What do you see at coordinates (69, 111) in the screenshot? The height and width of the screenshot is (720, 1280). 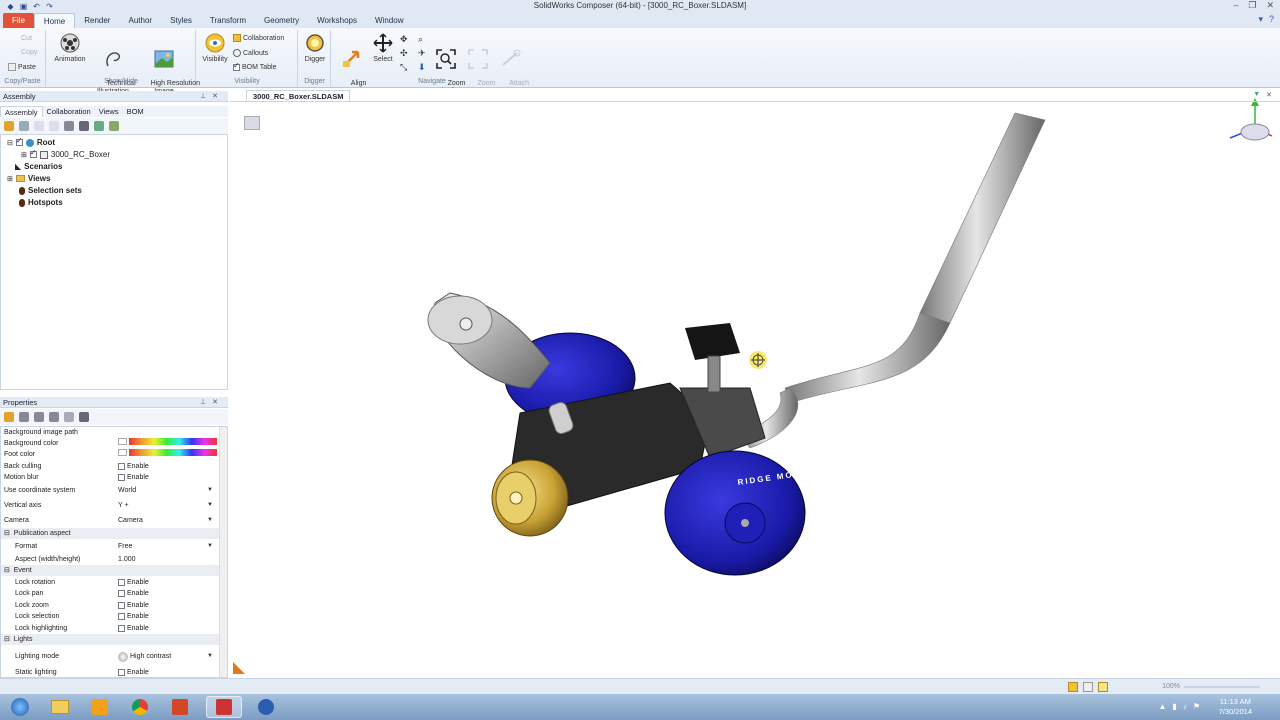 I see `subtab-collaboration: Collaboration` at bounding box center [69, 111].